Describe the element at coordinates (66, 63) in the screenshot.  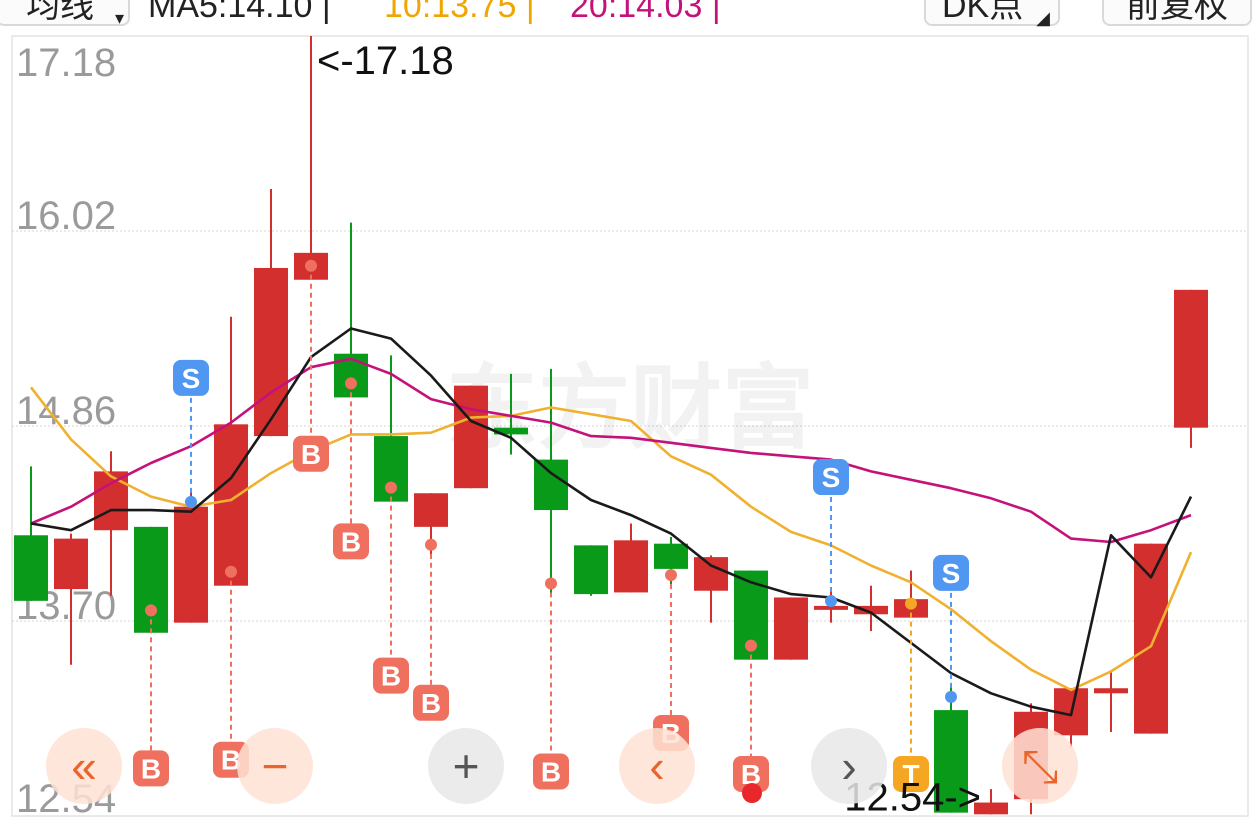
I see `y-axis-tick-label: 17.18` at that location.